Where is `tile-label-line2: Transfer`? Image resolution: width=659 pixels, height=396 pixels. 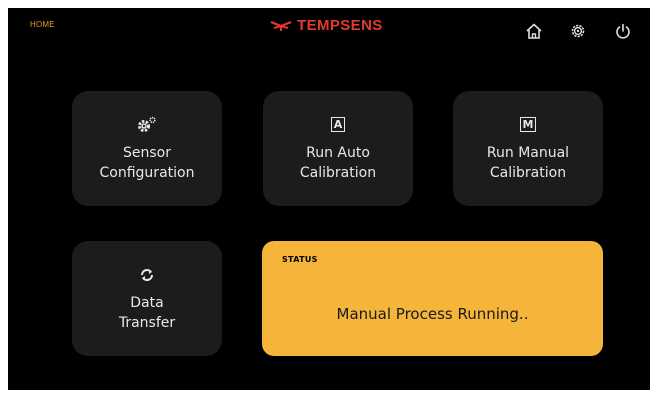 tile-label-line2: Transfer is located at coordinates (147, 322).